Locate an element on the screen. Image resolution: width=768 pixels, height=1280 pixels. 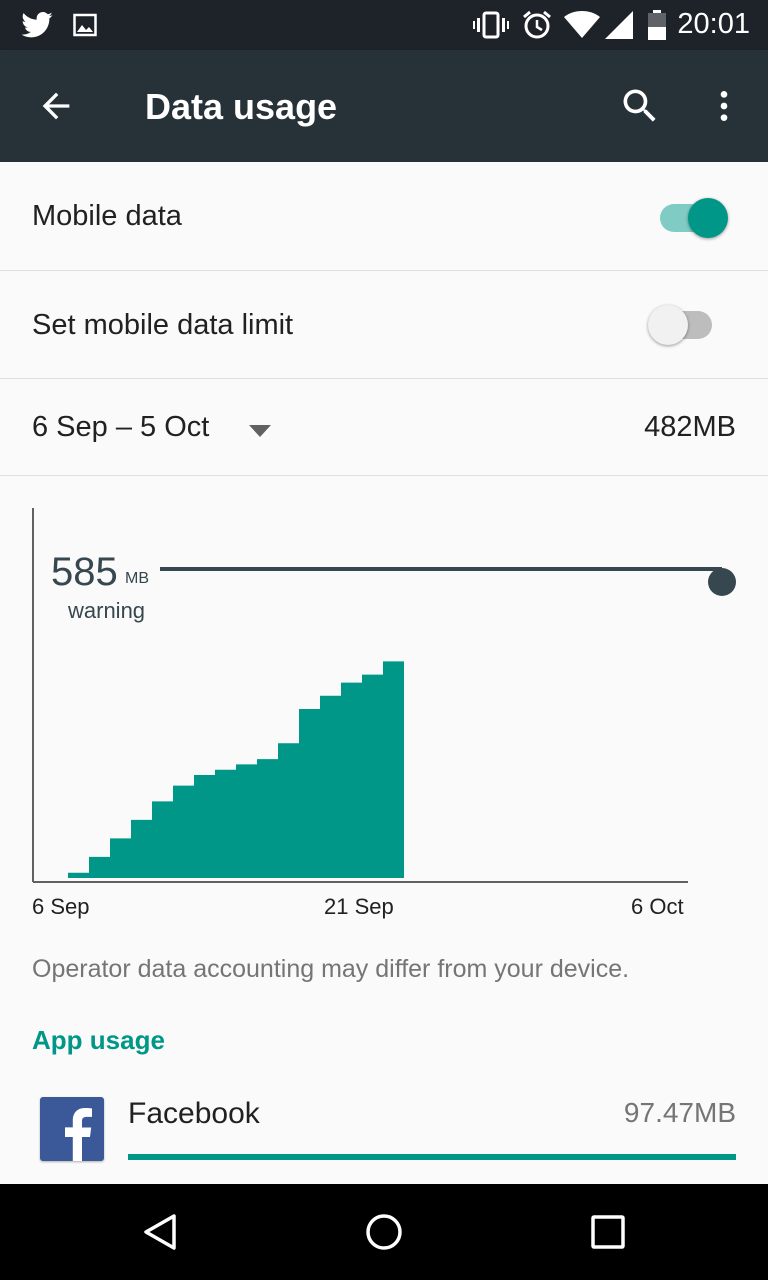
usage-area is located at coordinates (236, 769).